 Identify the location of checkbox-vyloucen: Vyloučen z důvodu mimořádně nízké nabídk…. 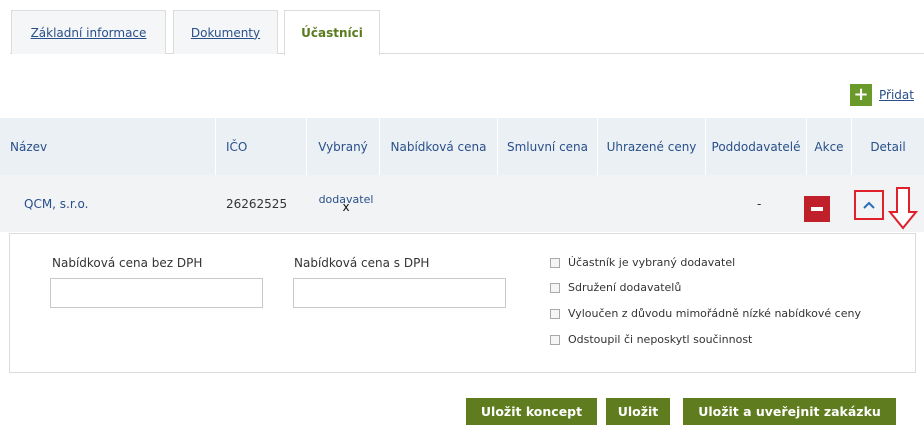
(705, 313).